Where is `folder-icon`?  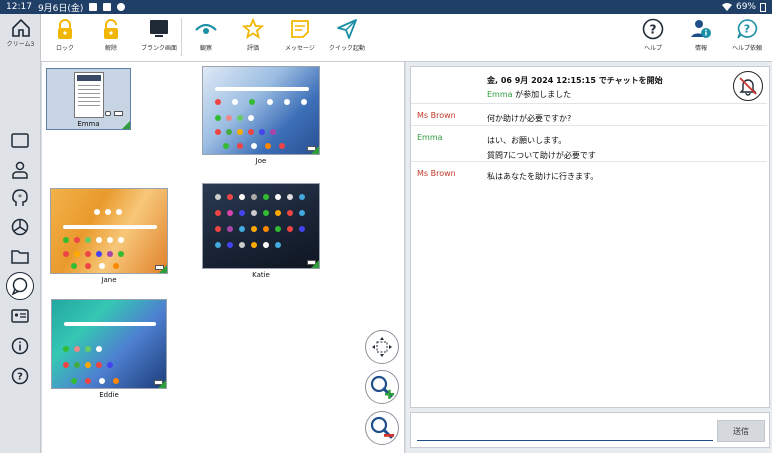
folder-icon is located at coordinates (20, 257).